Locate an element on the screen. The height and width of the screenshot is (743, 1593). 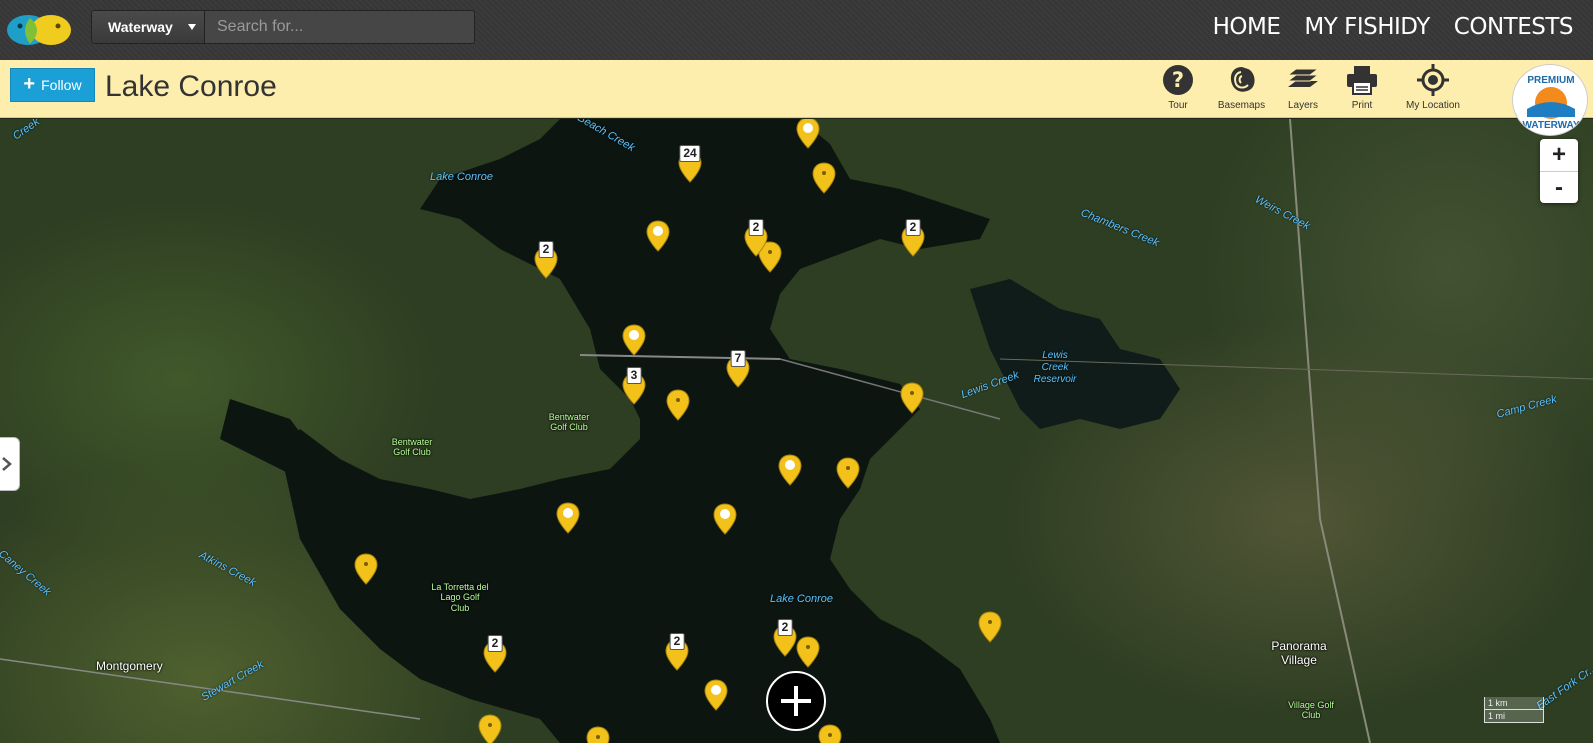
plus-icon is located at coordinates (796, 701).